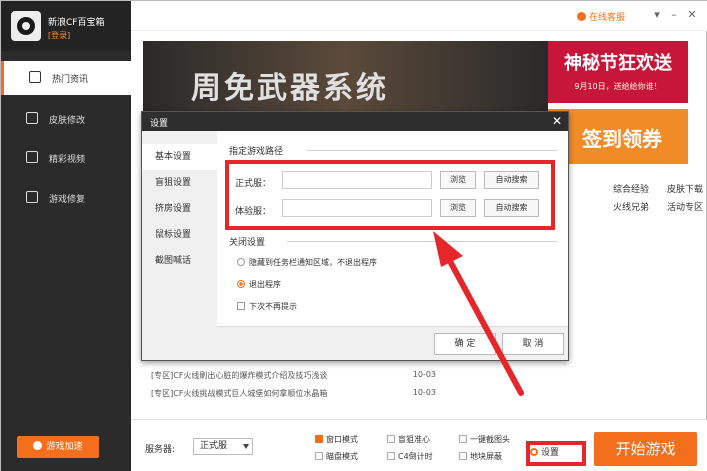 The width and height of the screenshot is (707, 471). I want to click on dialog-nav: 基本设置 盲狙设置 挤房设置 鼠标设置 截图喊话, so click(179, 245).